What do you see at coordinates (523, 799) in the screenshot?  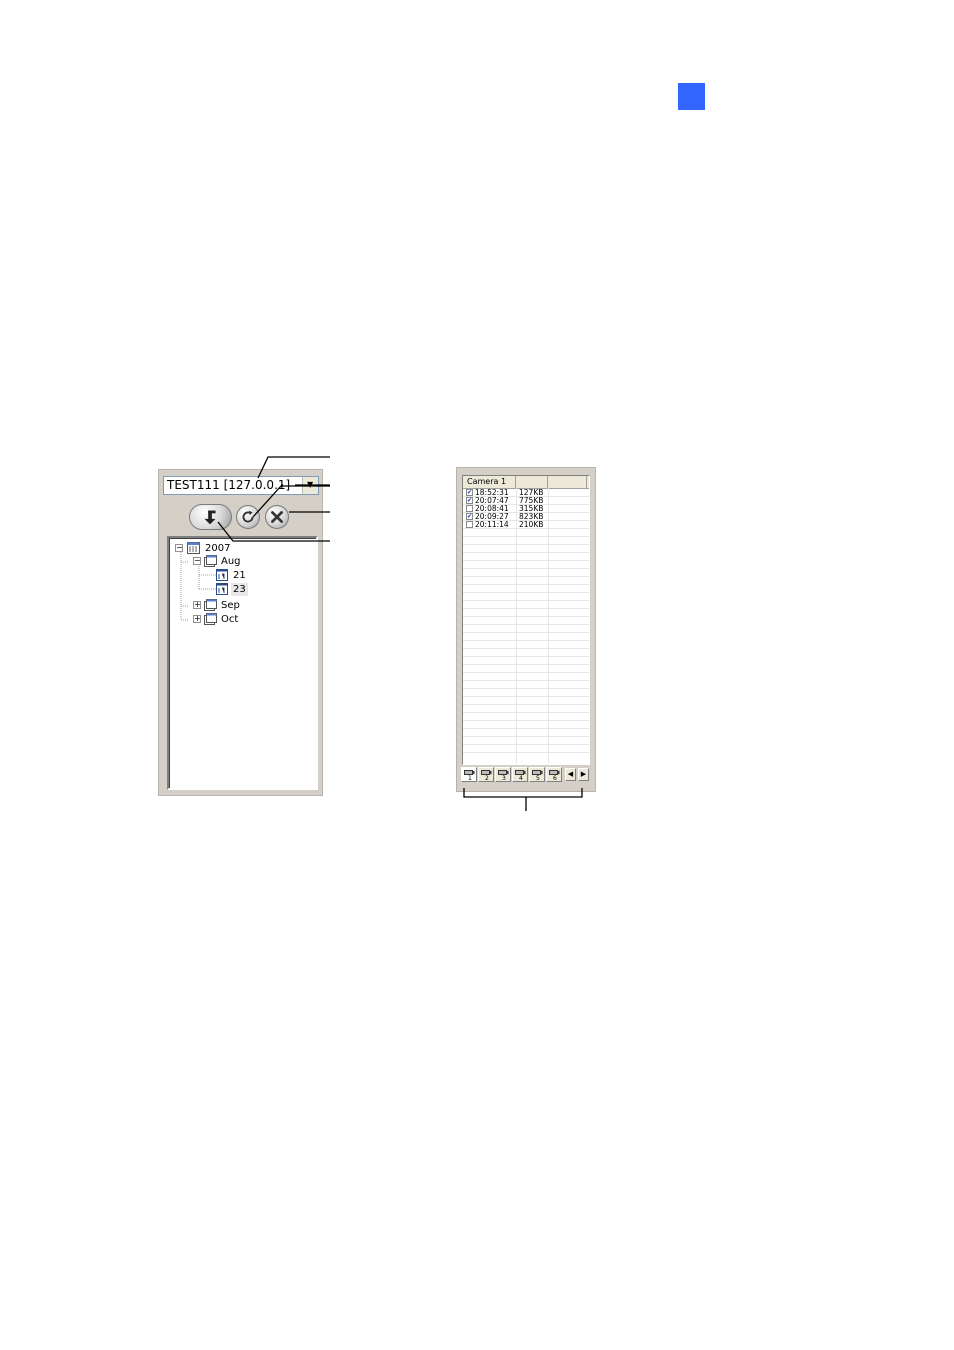 I see `callout-bracket-tabs` at bounding box center [523, 799].